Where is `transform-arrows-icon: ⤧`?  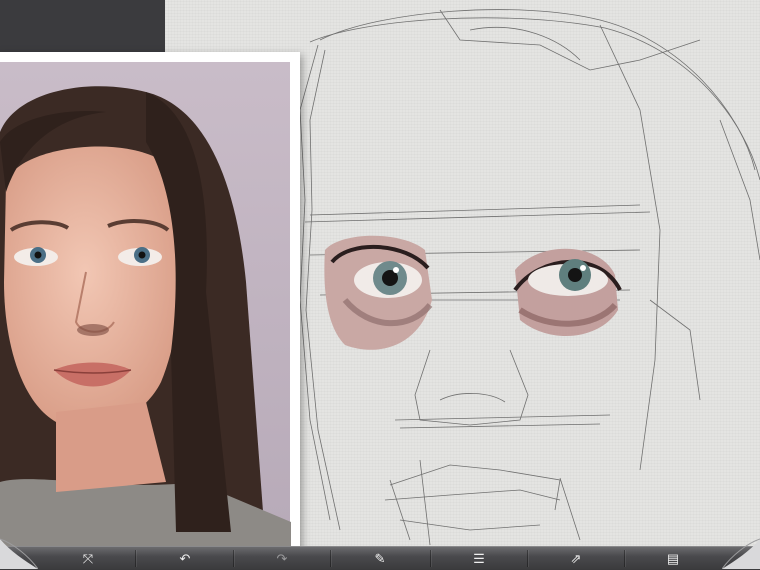 transform-arrows-icon: ⤧ is located at coordinates (88, 558).